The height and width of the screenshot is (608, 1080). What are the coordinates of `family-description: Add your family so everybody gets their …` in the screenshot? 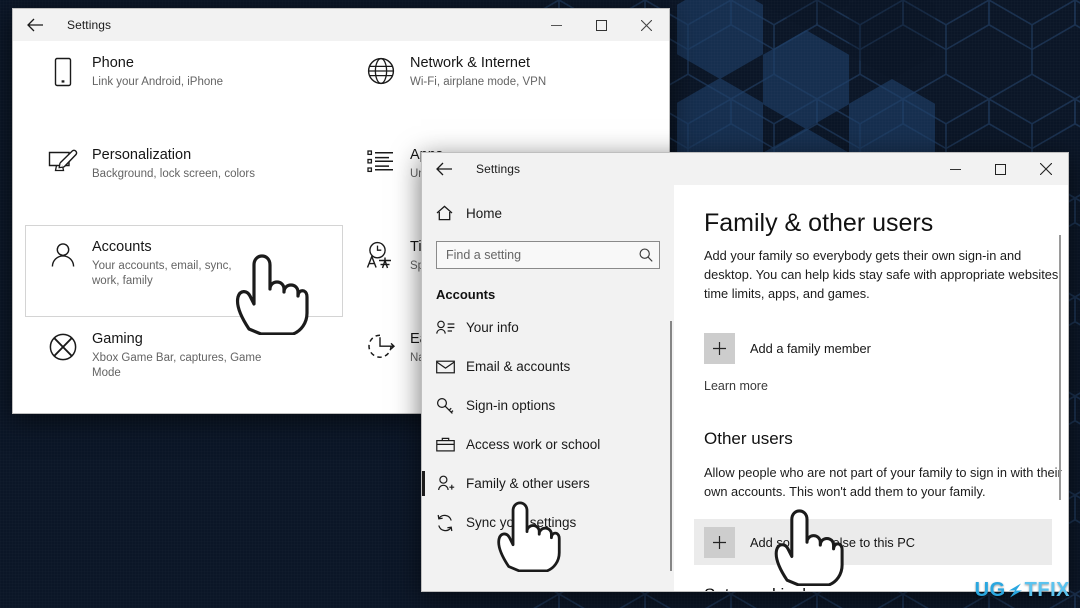 It's located at (883, 274).